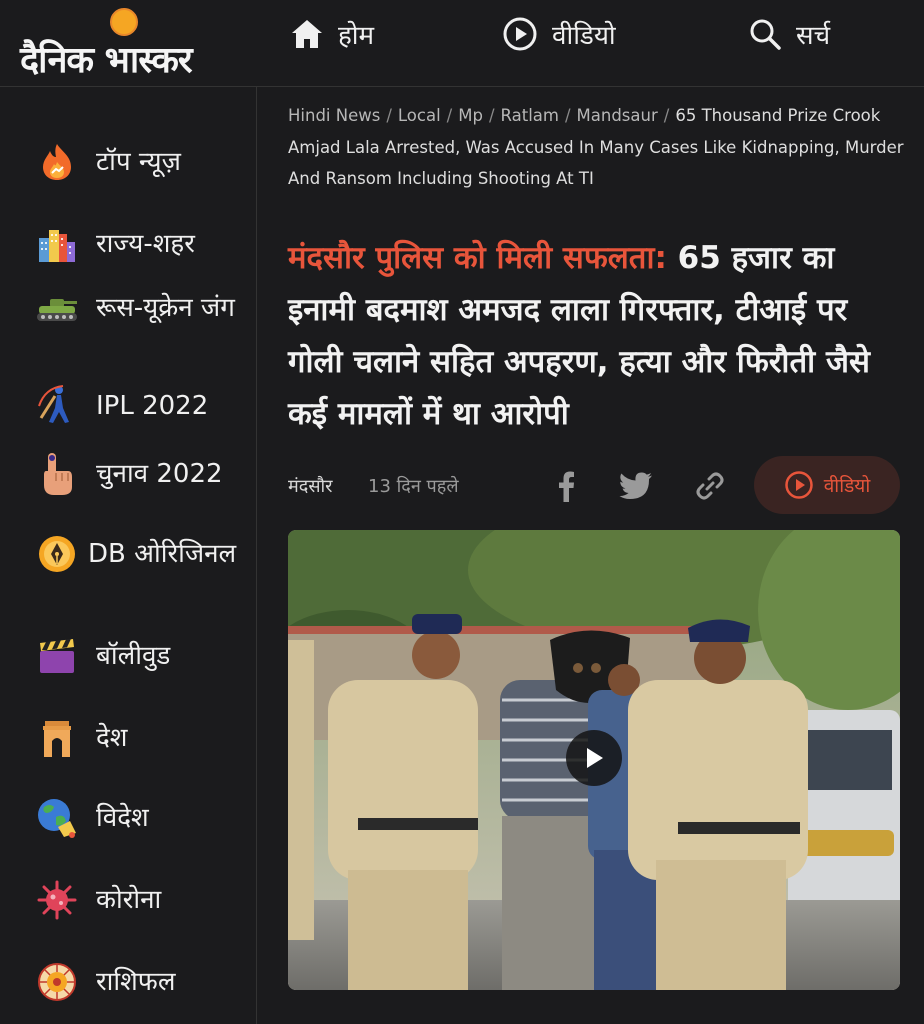 This screenshot has height=1024, width=924. I want to click on tank-icon, so click(57, 308).